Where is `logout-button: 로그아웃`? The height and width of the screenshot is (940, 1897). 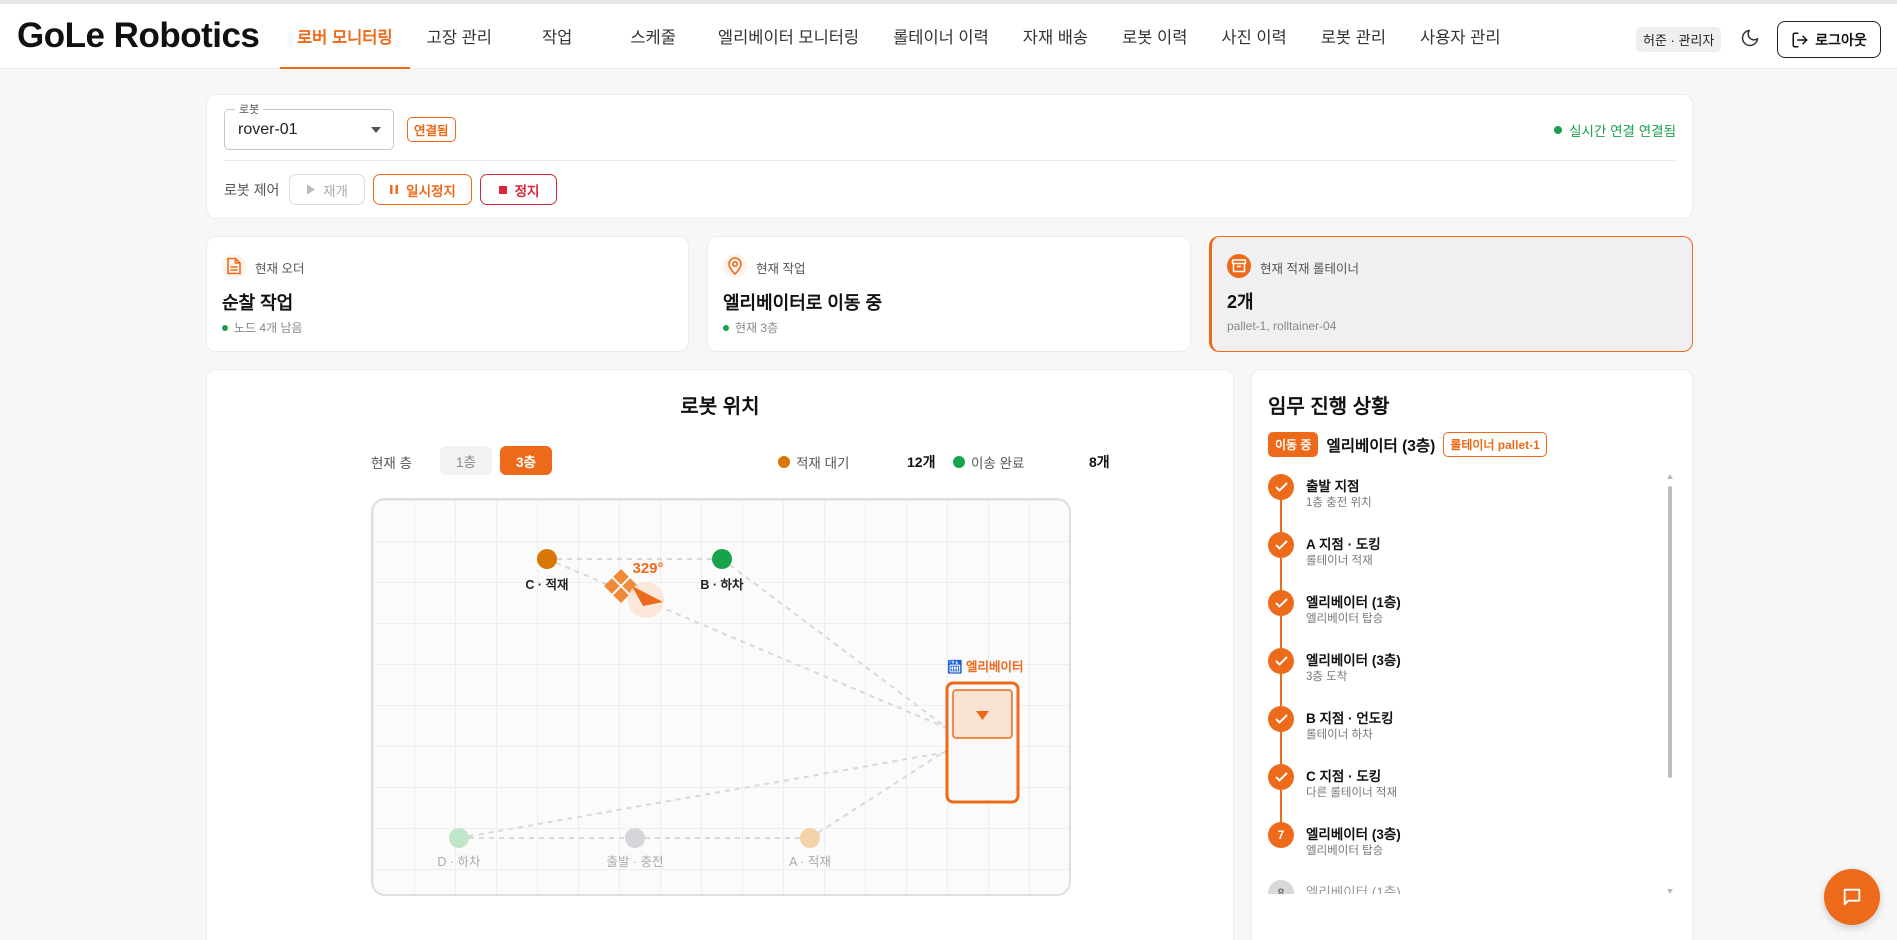 logout-button: 로그아웃 is located at coordinates (1829, 39).